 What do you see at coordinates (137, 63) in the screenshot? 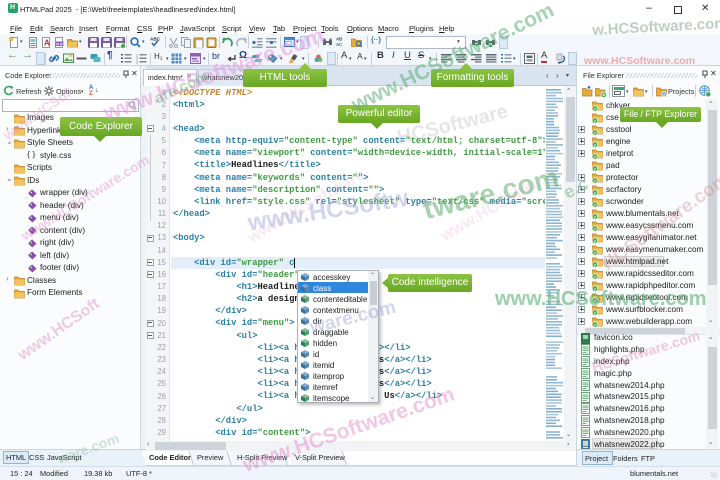
I see `svg-text: 3` at bounding box center [137, 63].